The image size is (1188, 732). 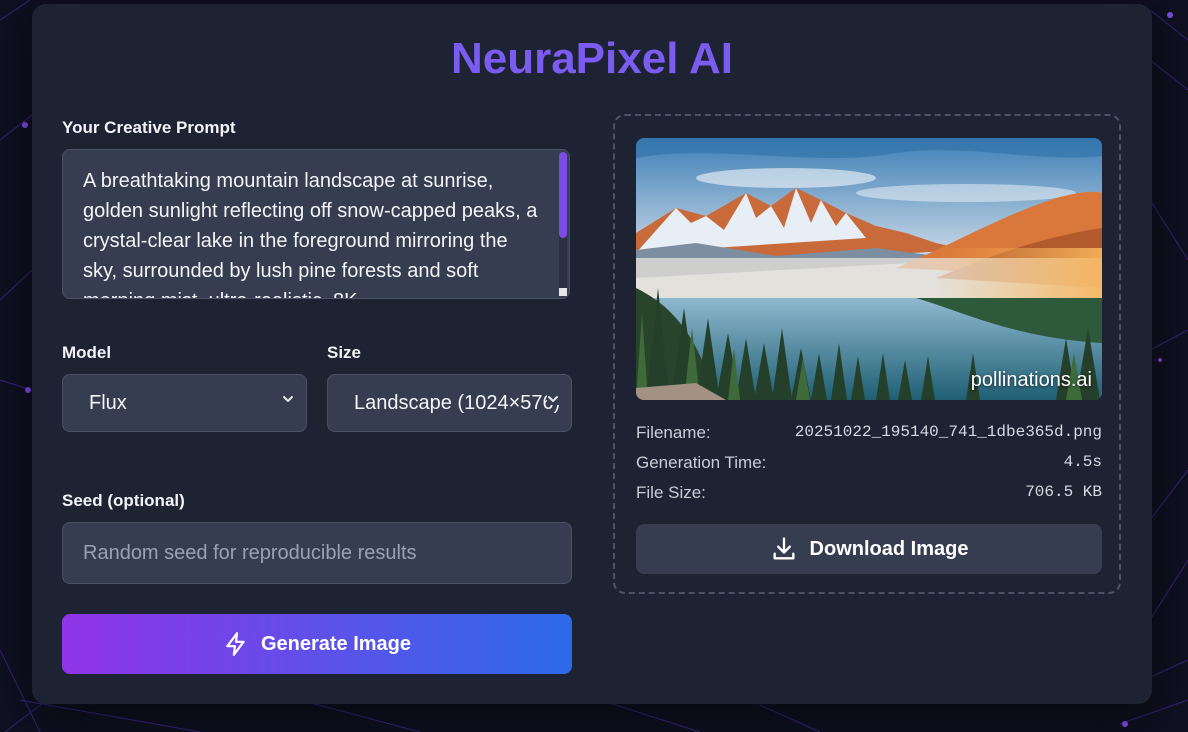 What do you see at coordinates (592, 58) in the screenshot?
I see `app-title: NeuraPixel AI` at bounding box center [592, 58].